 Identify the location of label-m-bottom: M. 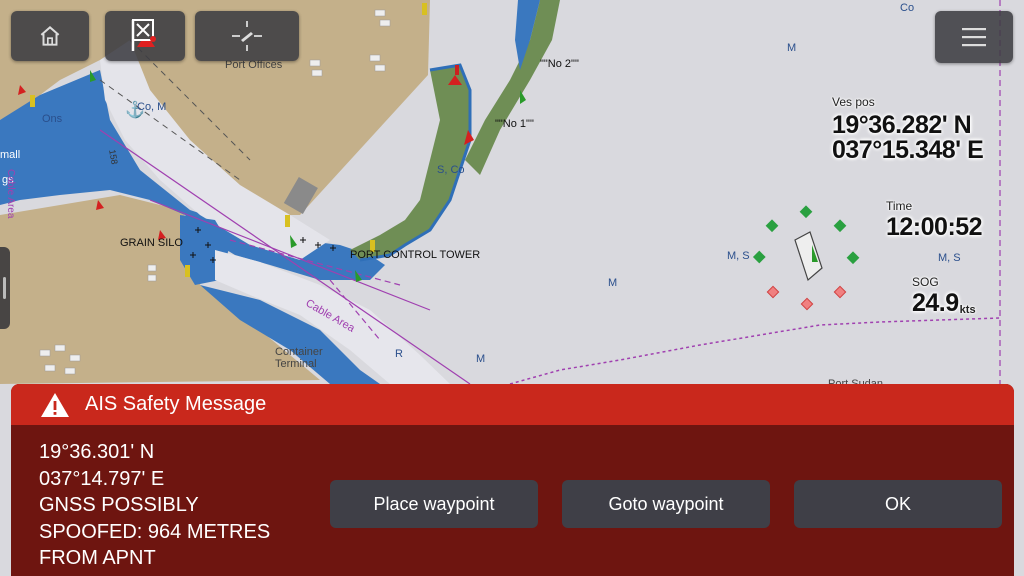
(480, 359).